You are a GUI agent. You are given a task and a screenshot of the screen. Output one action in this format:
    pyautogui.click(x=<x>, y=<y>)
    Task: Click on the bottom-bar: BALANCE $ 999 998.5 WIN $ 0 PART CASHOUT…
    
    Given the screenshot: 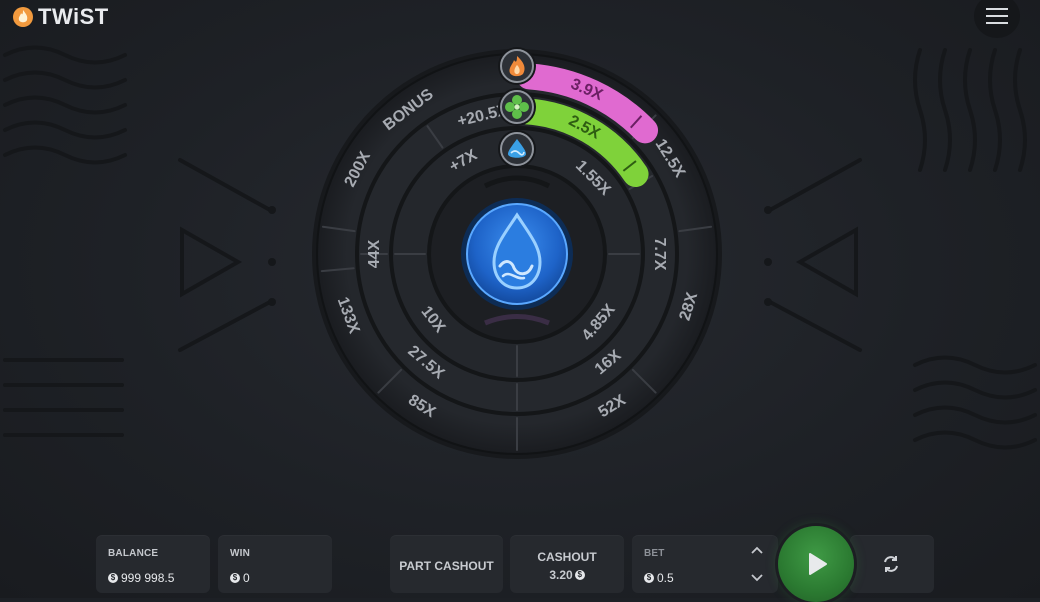 What is the action you would take?
    pyautogui.click(x=520, y=564)
    